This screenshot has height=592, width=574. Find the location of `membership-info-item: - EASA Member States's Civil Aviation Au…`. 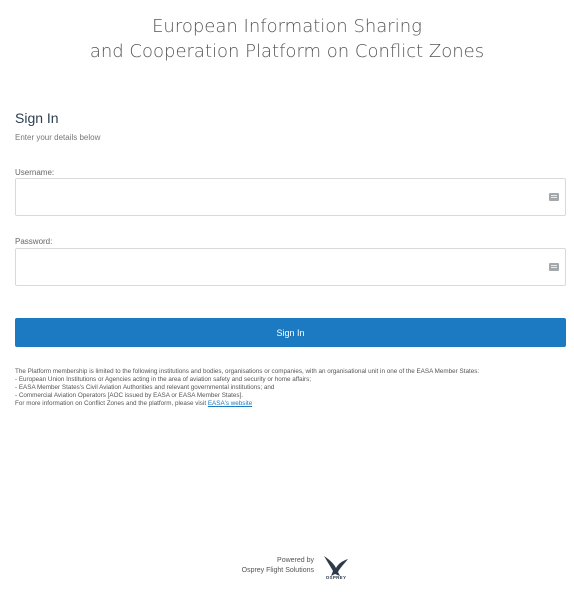

membership-info-item: - EASA Member States's Civil Aviation Au… is located at coordinates (145, 387).